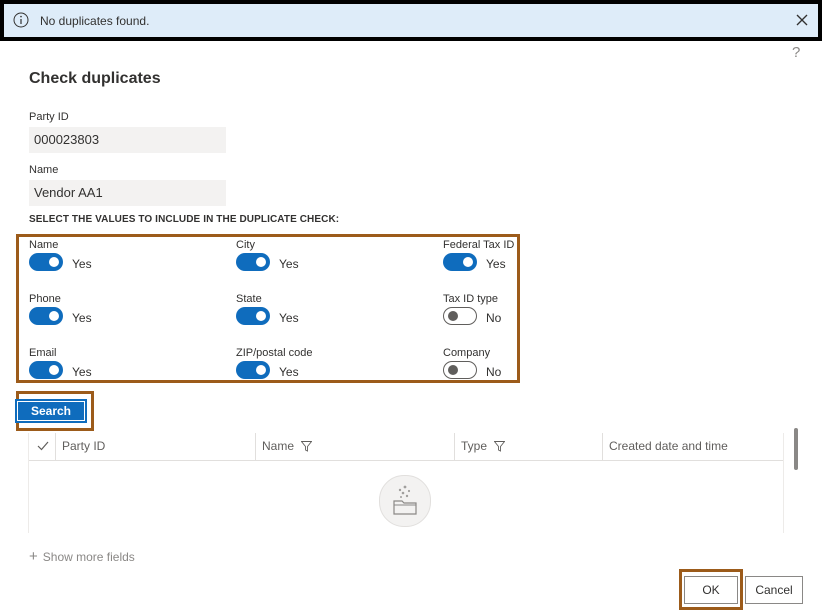  What do you see at coordinates (33, 556) in the screenshot?
I see `plus-icon: +` at bounding box center [33, 556].